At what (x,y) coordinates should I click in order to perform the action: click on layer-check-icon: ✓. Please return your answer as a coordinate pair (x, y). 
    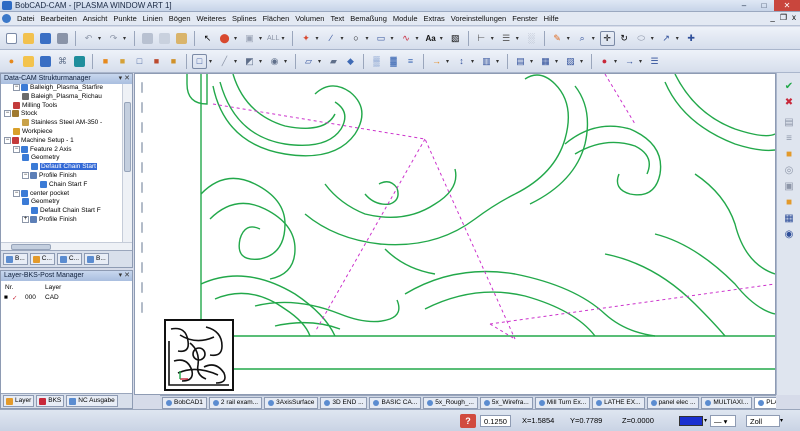
    Looking at the image, I should click on (14, 298).